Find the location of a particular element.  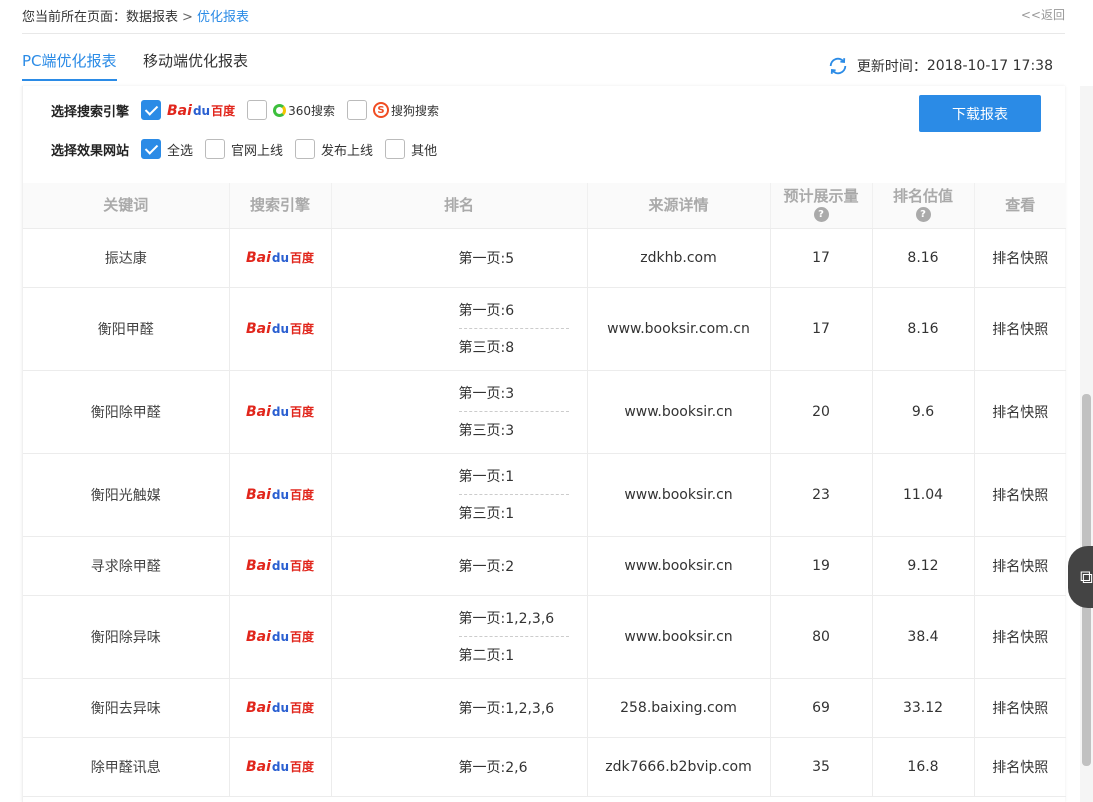

engine-option-baidu: Bai du 百度 is located at coordinates (188, 110).